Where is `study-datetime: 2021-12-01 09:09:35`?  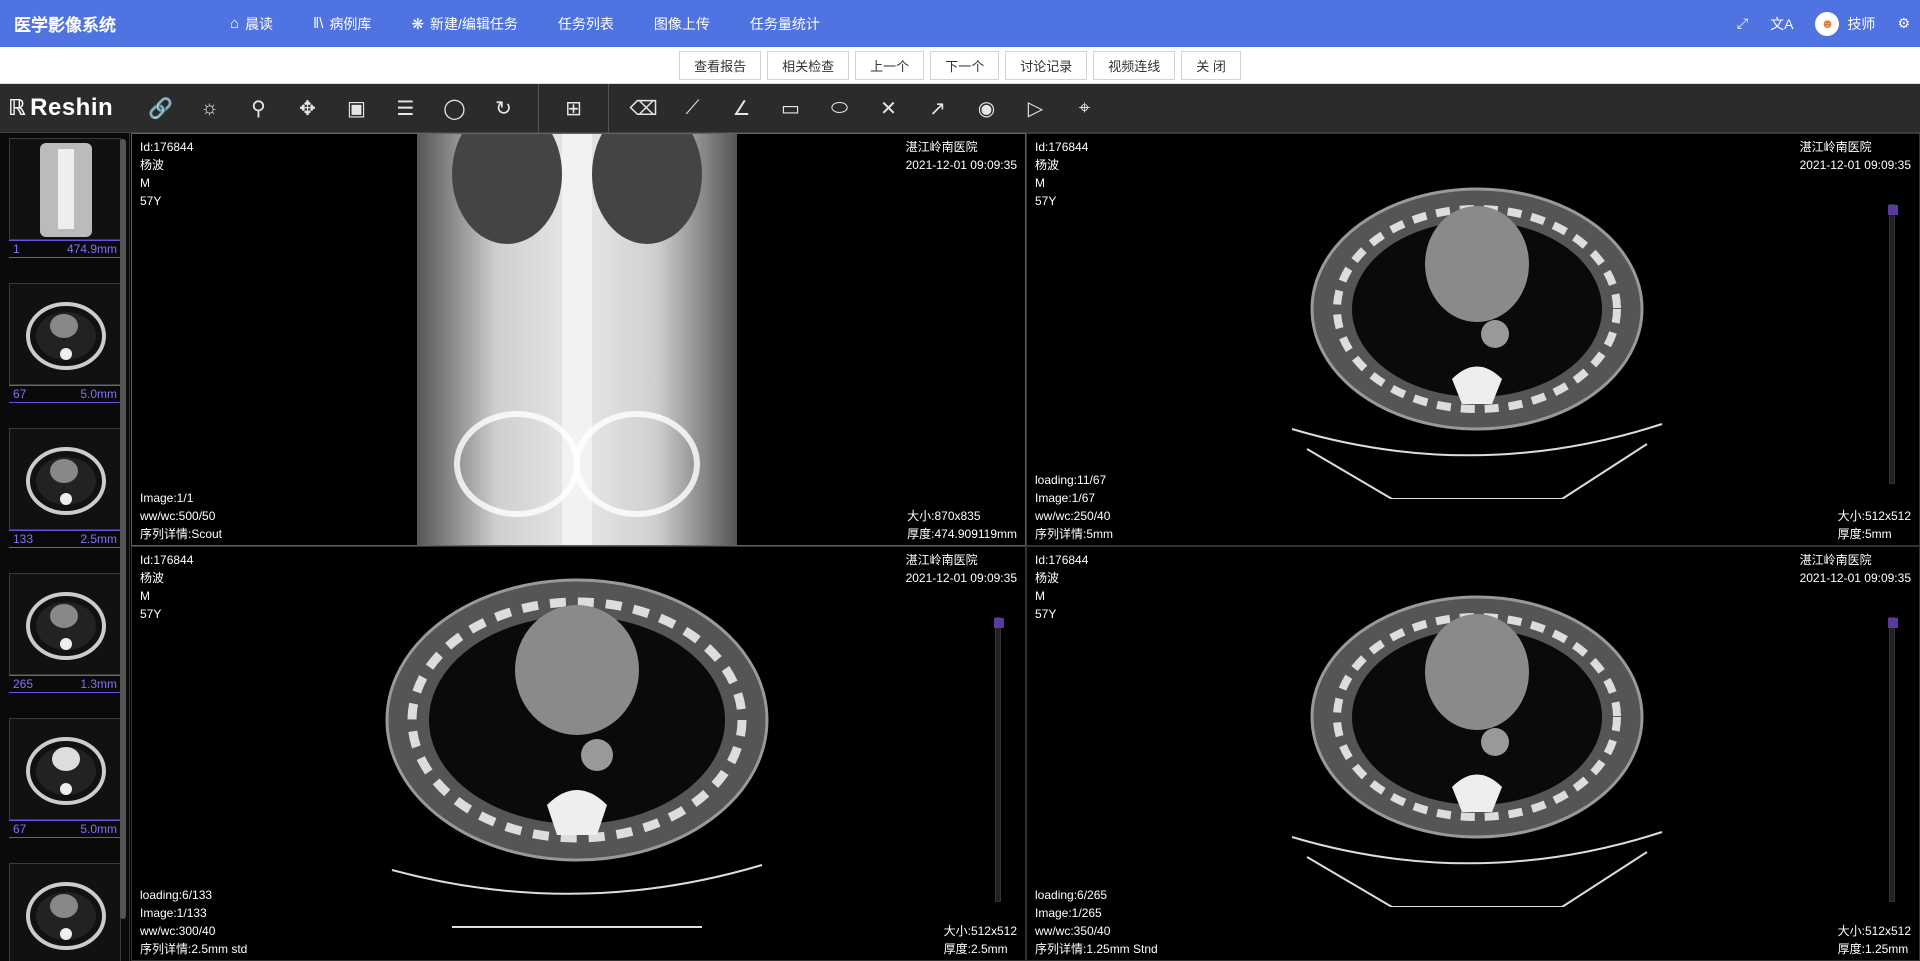
study-datetime: 2021-12-01 09:09:35 is located at coordinates (1855, 165).